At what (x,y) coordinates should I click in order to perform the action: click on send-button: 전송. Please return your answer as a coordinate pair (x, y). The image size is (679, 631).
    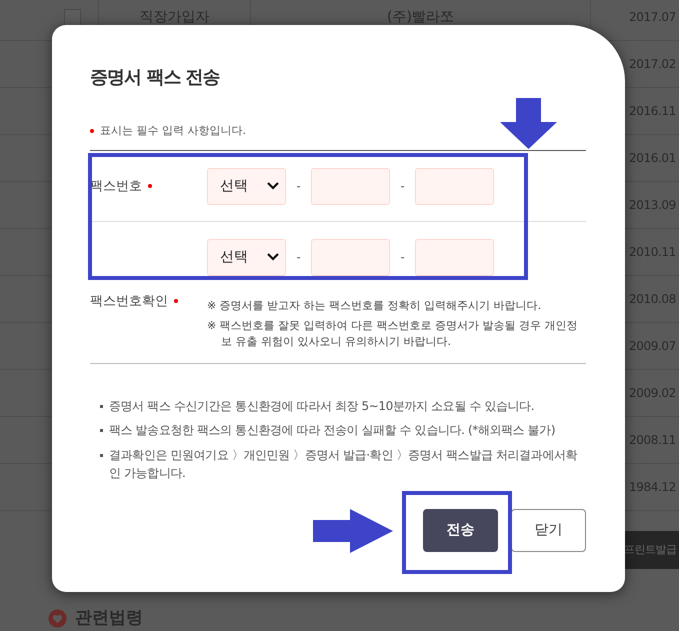
    Looking at the image, I should click on (460, 530).